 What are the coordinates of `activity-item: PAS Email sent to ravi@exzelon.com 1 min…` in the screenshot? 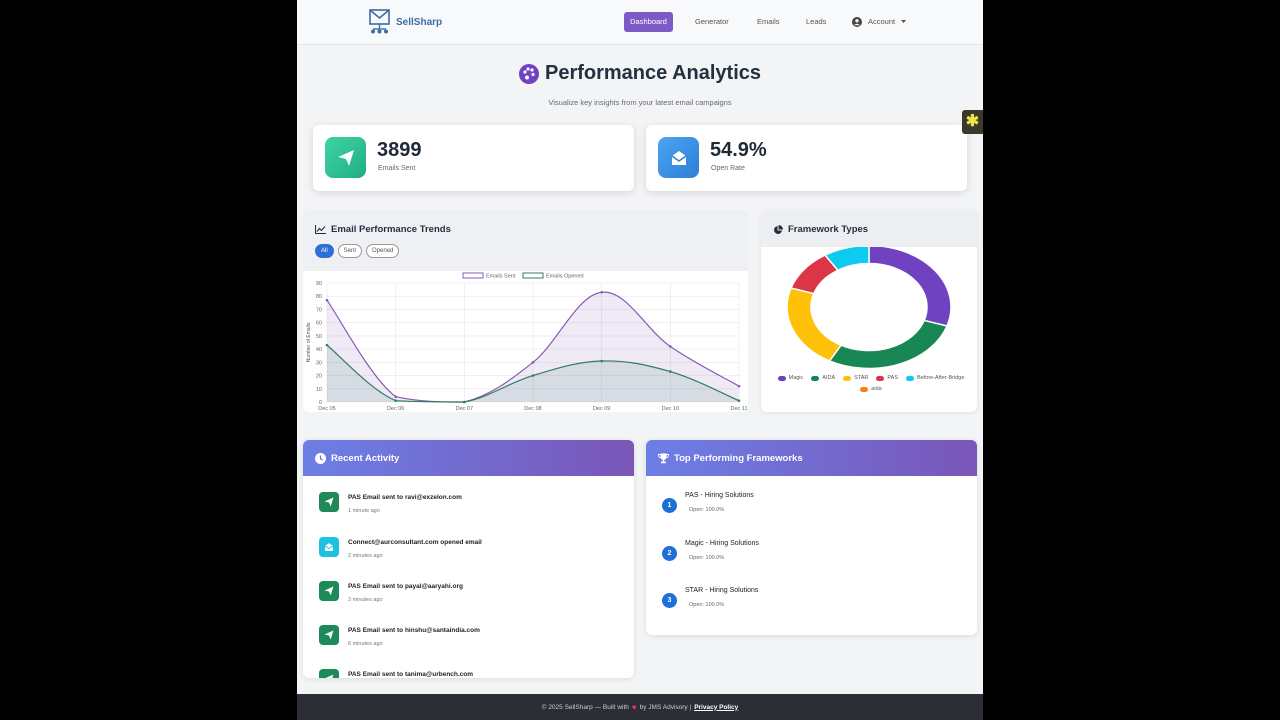 It's located at (390, 503).